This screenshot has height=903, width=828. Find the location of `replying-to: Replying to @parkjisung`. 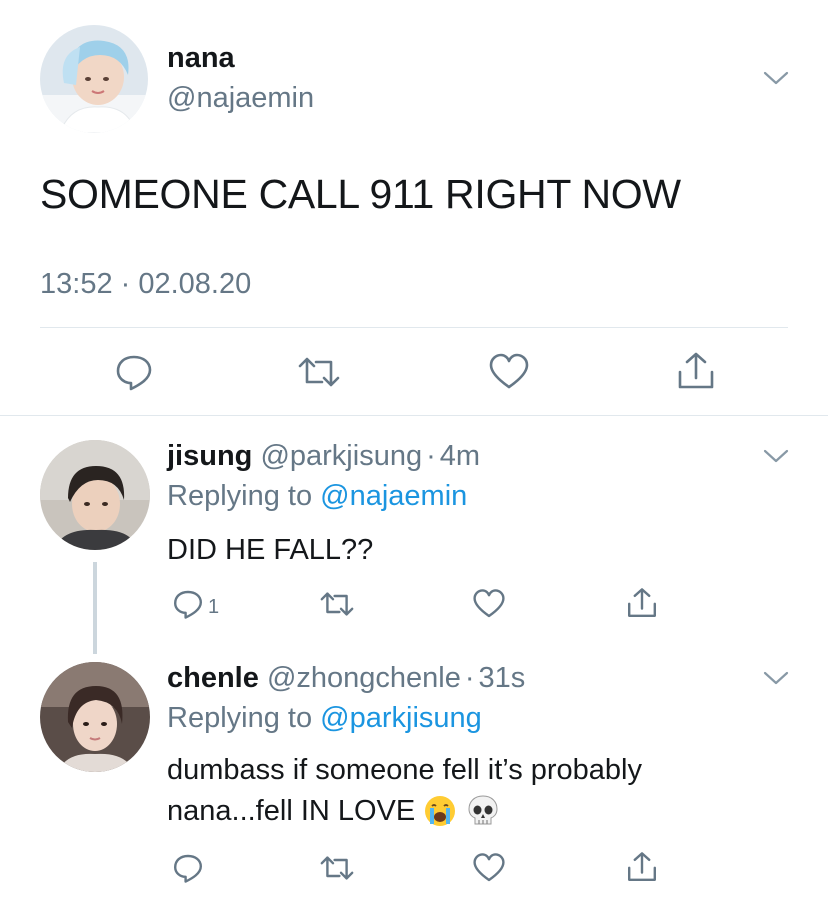

replying-to: Replying to @parkjisung is located at coordinates (324, 718).